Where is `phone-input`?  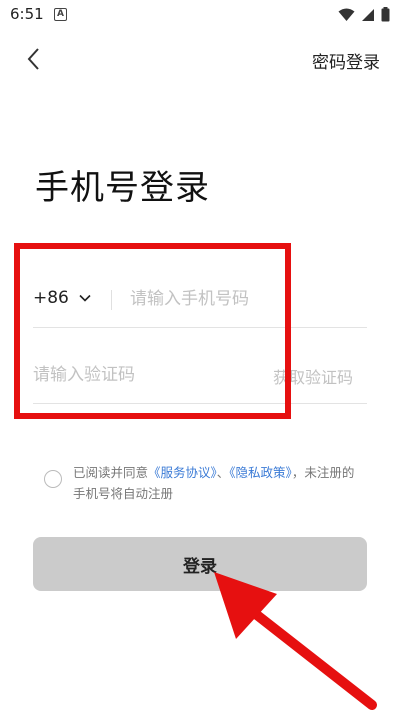 phone-input is located at coordinates (245, 299).